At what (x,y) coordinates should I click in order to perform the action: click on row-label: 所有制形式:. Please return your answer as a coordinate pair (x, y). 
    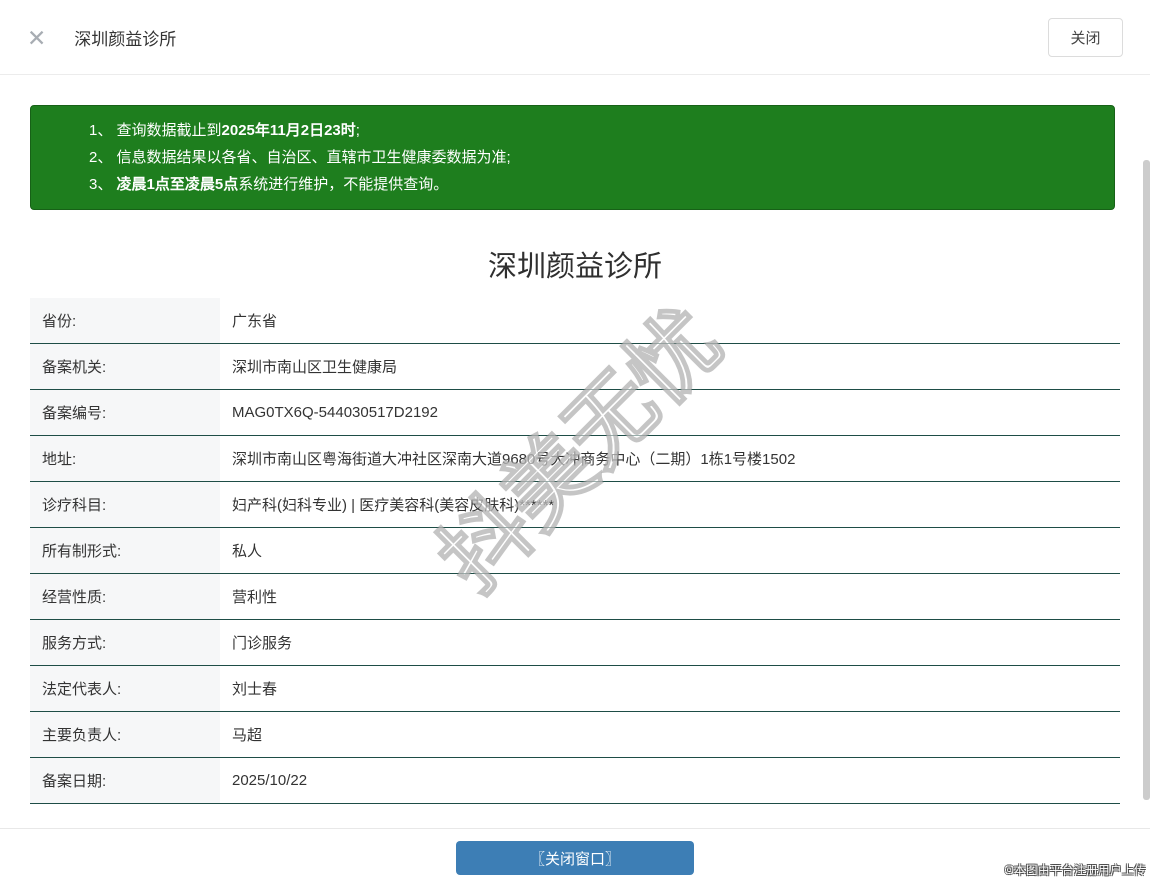
    Looking at the image, I should click on (125, 550).